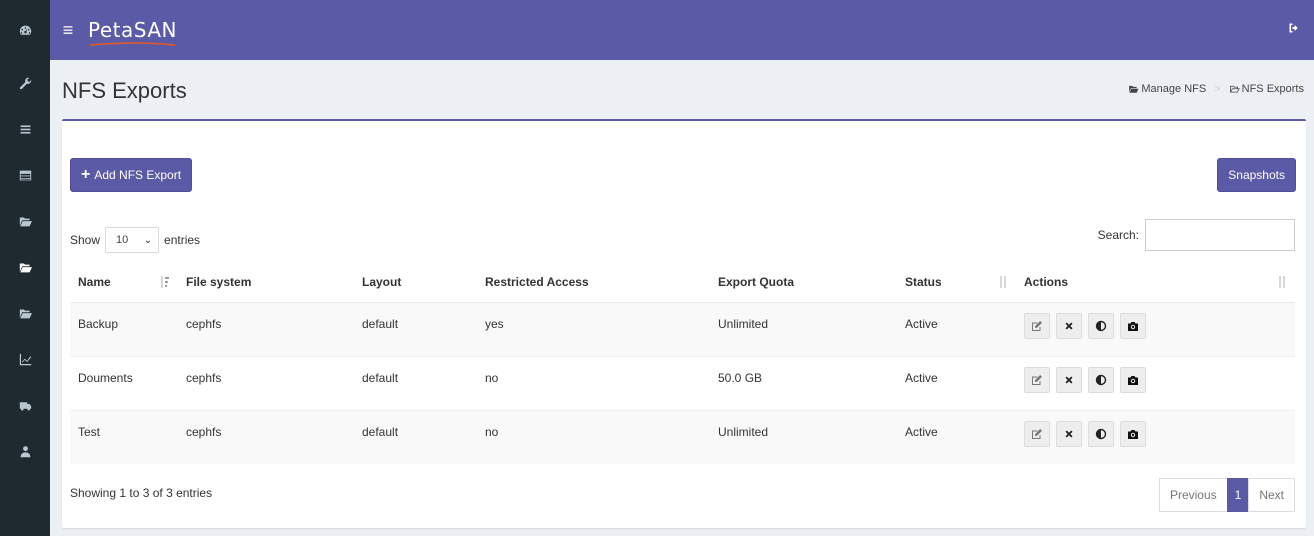 The width and height of the screenshot is (1314, 536). Describe the element at coordinates (1155, 282) in the screenshot. I see `column-header-actions: Actions` at that location.